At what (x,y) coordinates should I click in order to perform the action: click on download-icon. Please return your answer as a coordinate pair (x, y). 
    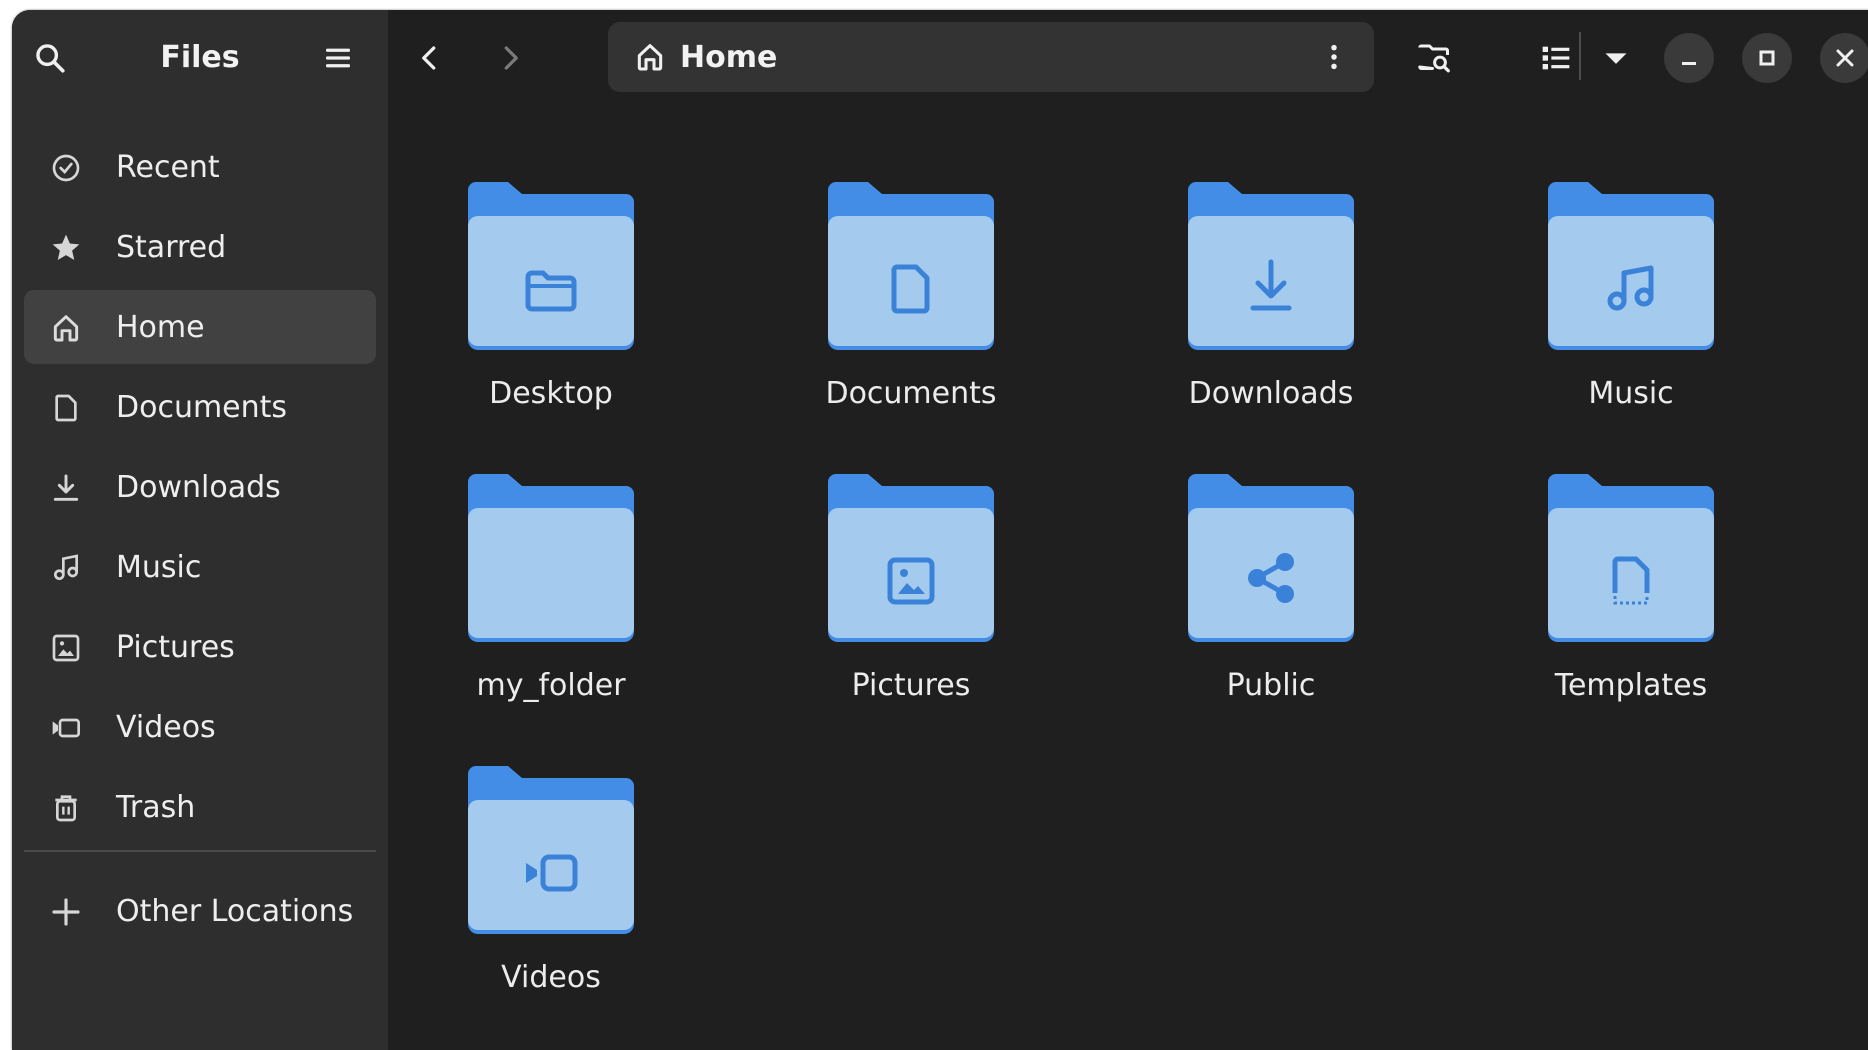
    Looking at the image, I should click on (66, 487).